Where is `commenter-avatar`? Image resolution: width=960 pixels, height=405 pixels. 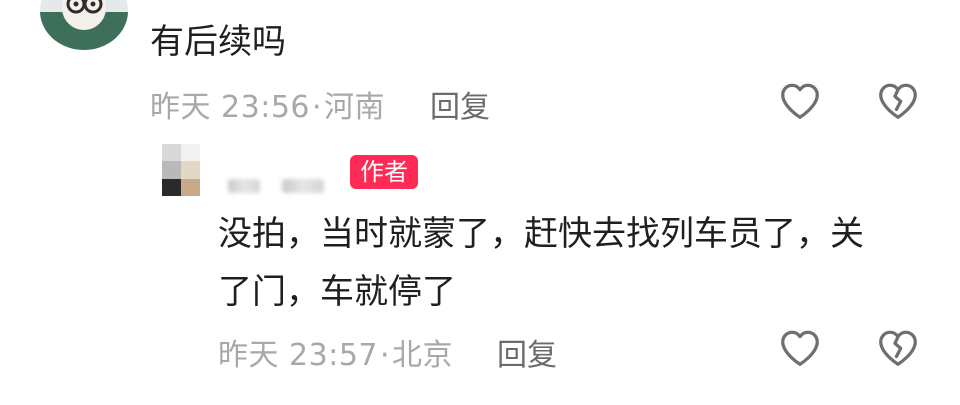 commenter-avatar is located at coordinates (84, 25).